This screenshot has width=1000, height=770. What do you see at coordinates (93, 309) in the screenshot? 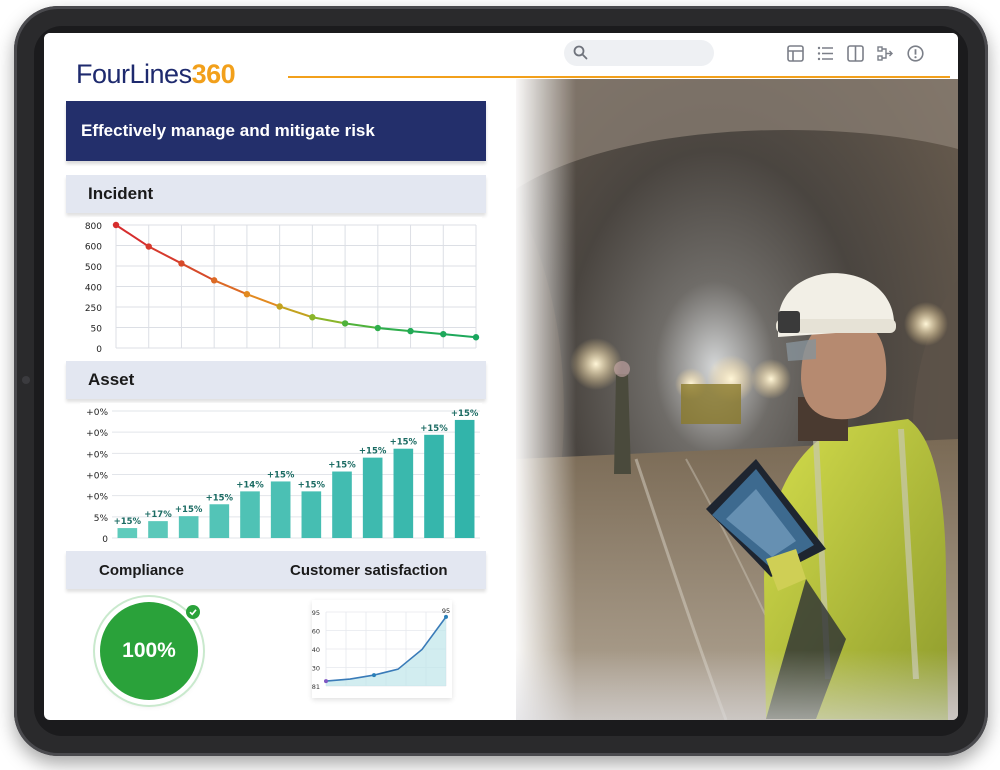
I see `incident-y-tick: 250` at bounding box center [93, 309].